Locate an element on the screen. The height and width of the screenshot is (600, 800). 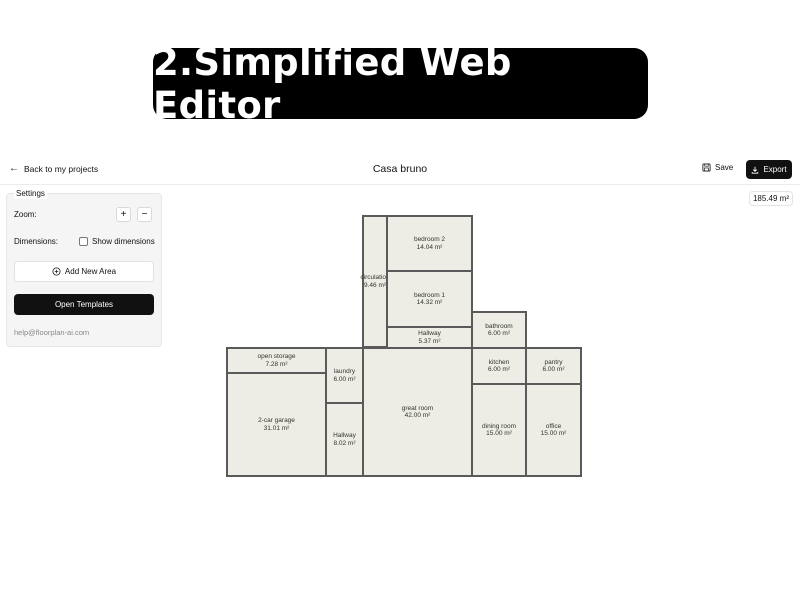
plus-icon: + is located at coordinates (123, 214).